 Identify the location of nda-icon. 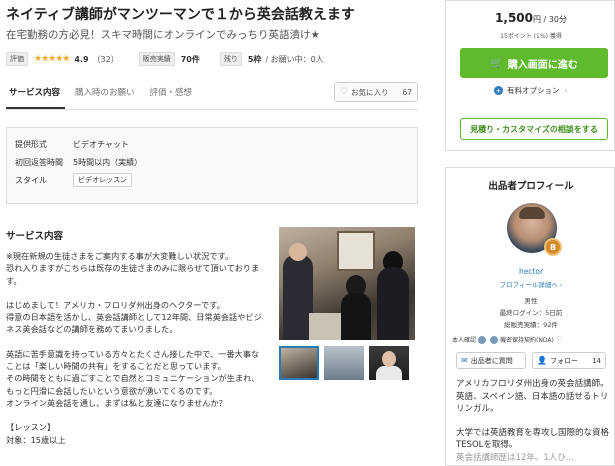
(494, 339).